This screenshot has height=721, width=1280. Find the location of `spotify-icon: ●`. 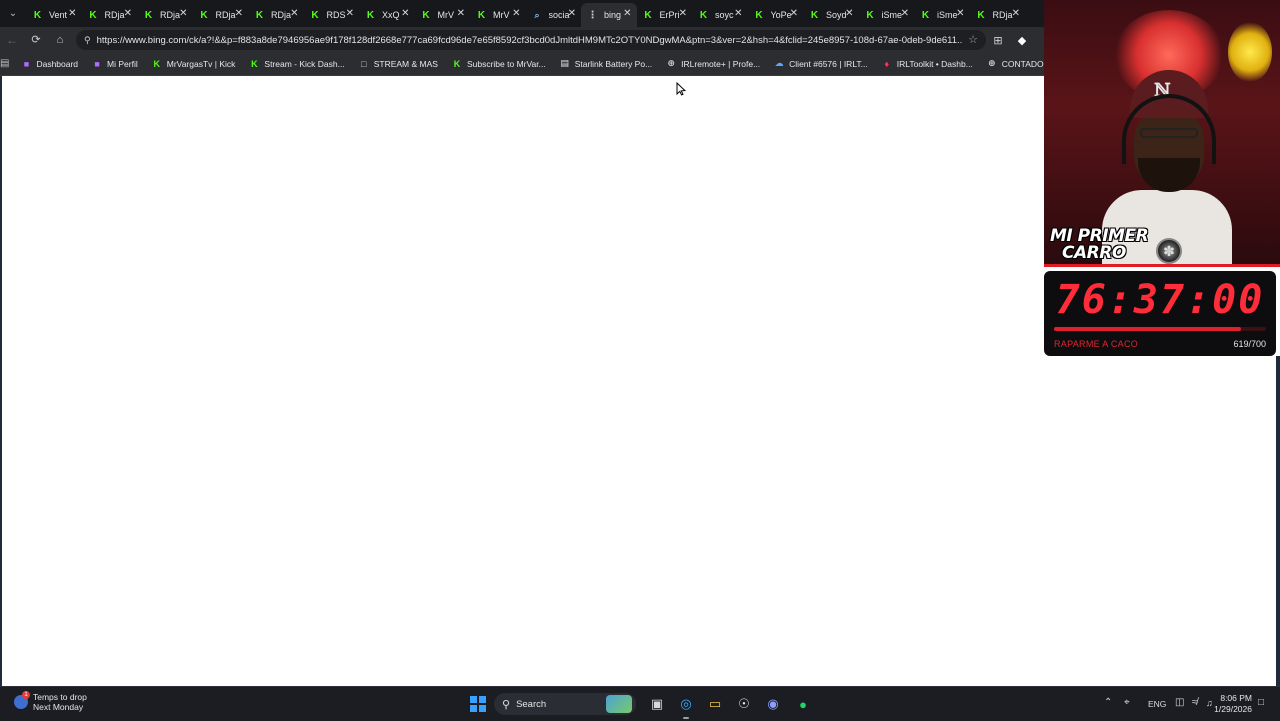

spotify-icon: ● is located at coordinates (803, 704).